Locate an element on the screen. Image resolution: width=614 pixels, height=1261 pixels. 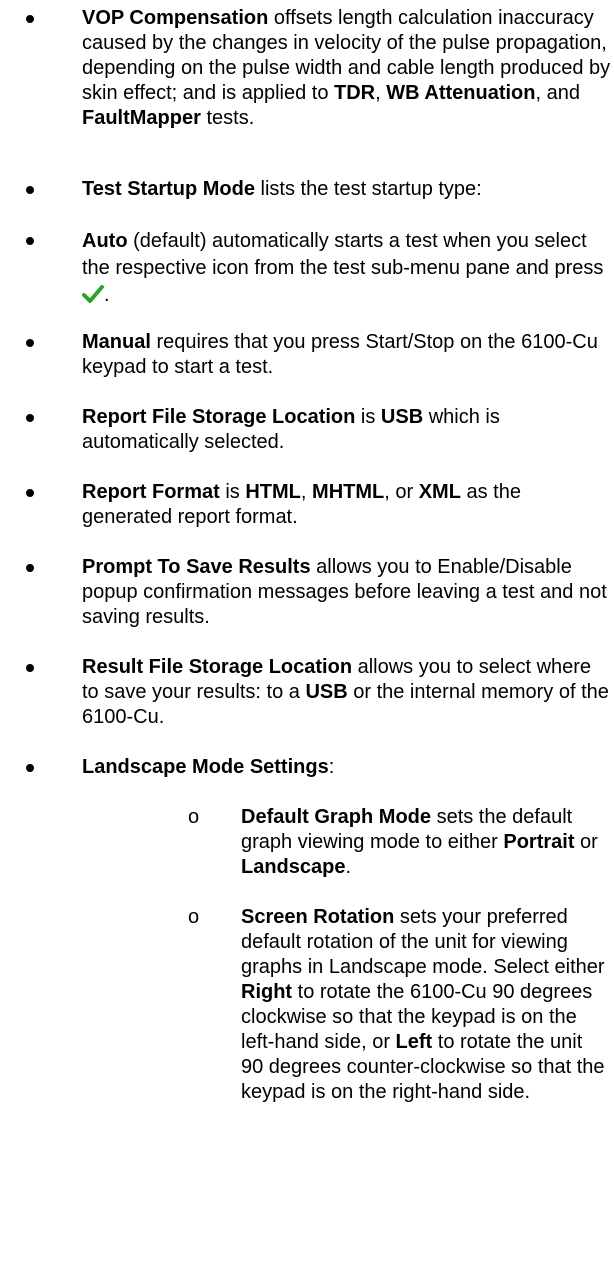
bold-term: WB Attenuation is located at coordinates (461, 93).